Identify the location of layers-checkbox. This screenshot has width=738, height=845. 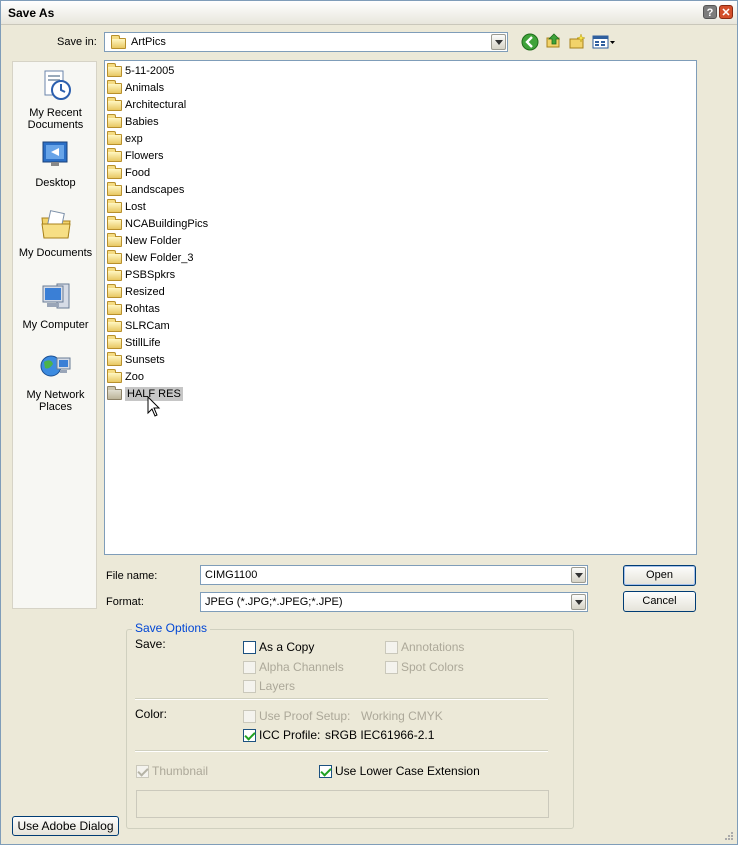
(249, 686).